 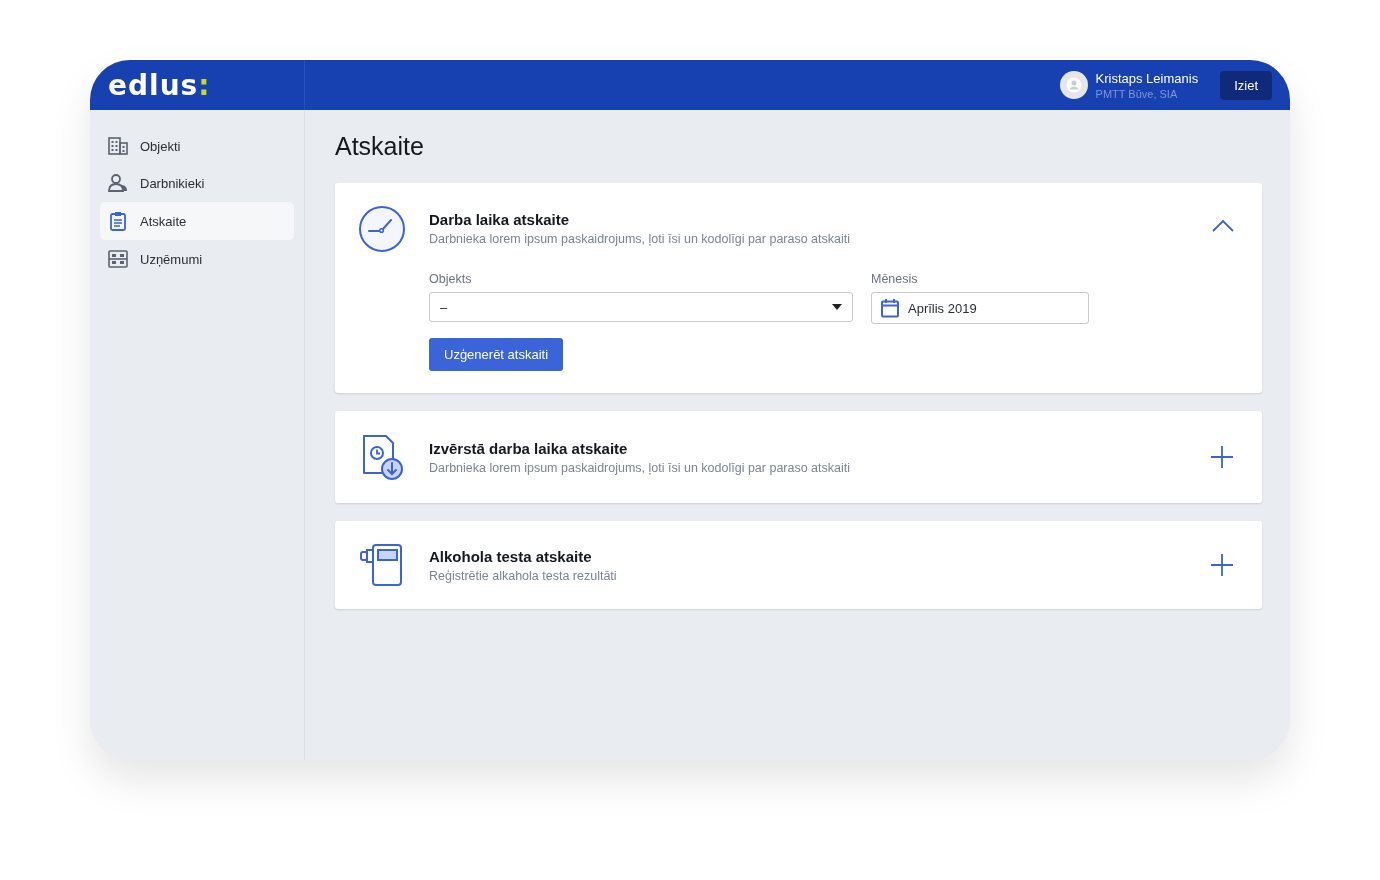 What do you see at coordinates (197, 183) in the screenshot?
I see `sidebar-item: Darbnikieki` at bounding box center [197, 183].